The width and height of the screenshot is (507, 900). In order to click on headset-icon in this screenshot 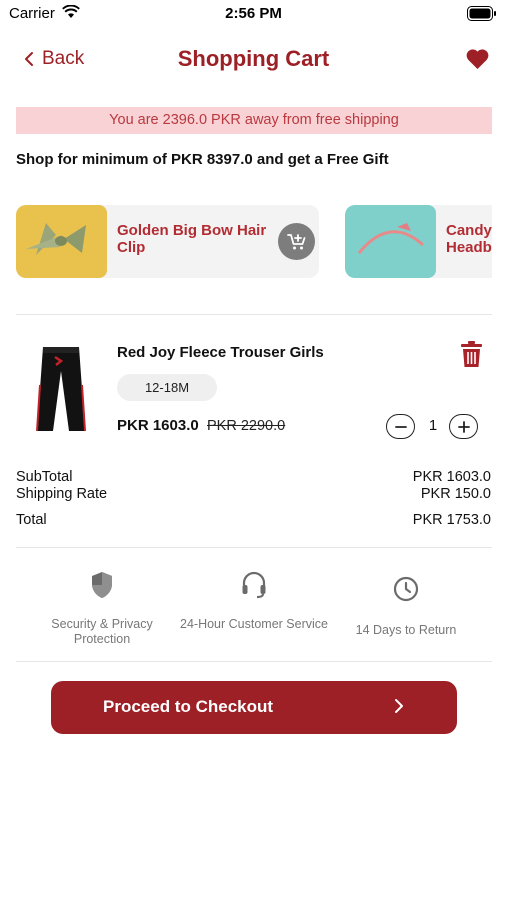, I will do `click(254, 585)`.